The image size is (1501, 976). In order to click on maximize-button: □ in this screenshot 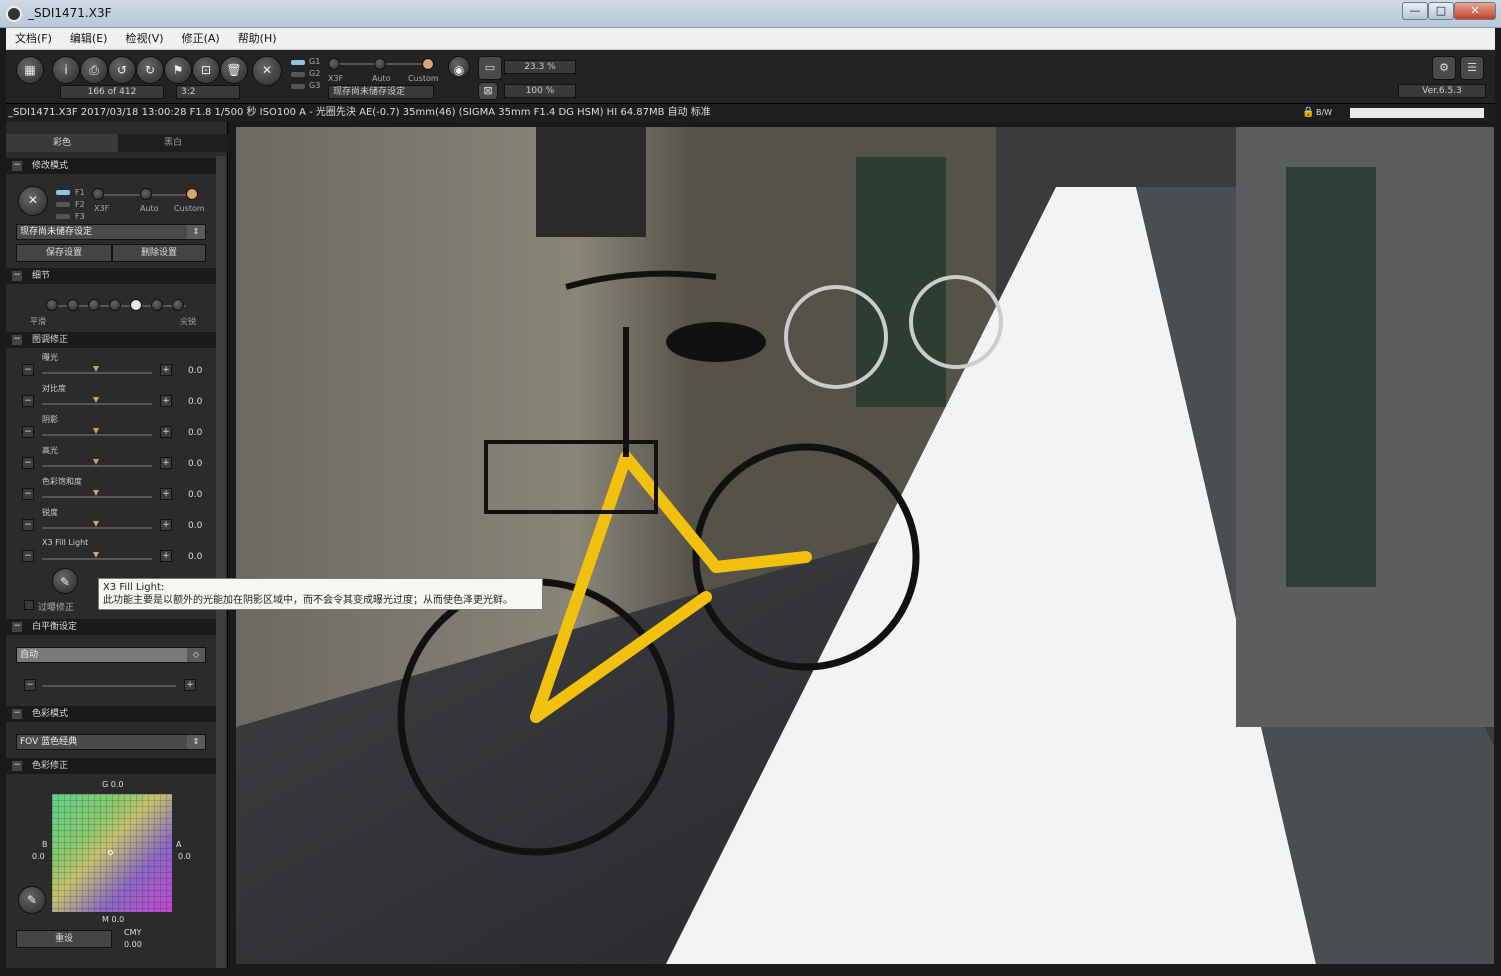, I will do `click(1441, 11)`.